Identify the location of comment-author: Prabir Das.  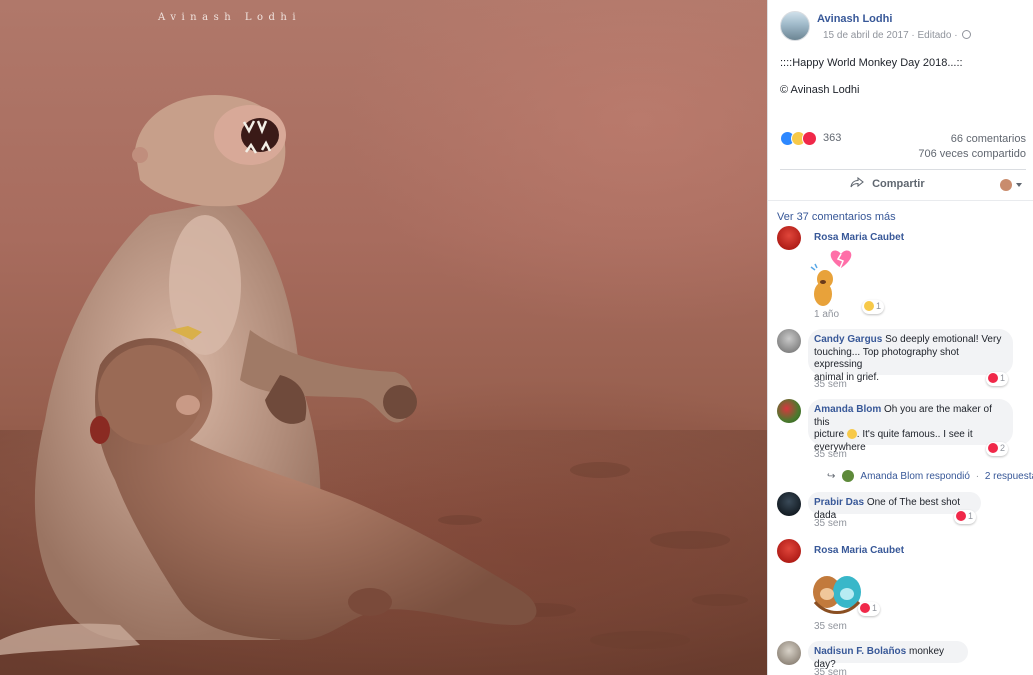
(839, 502).